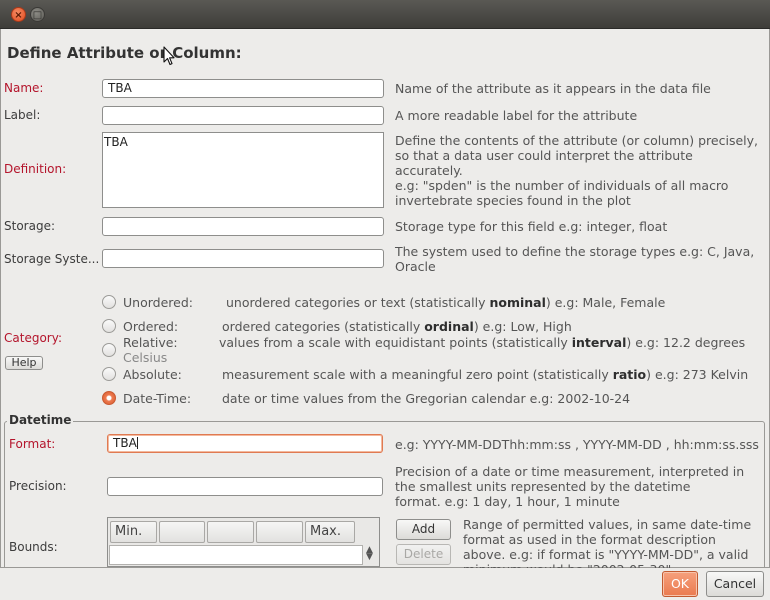 The height and width of the screenshot is (600, 770). I want to click on definition-description-line-3: accurately., so click(429, 170).